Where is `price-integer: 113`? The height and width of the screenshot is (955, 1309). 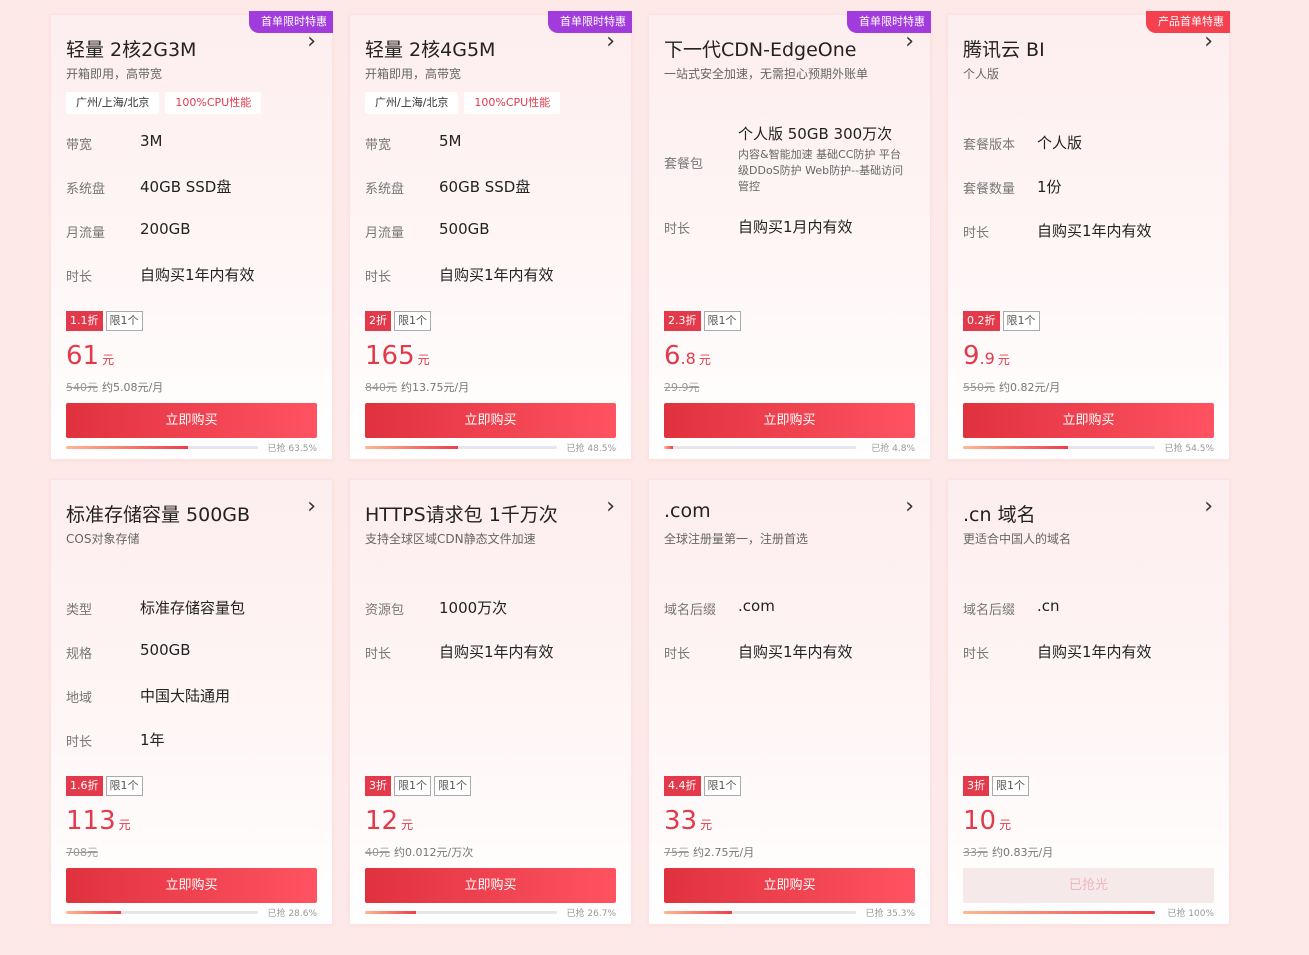
price-integer: 113 is located at coordinates (91, 821).